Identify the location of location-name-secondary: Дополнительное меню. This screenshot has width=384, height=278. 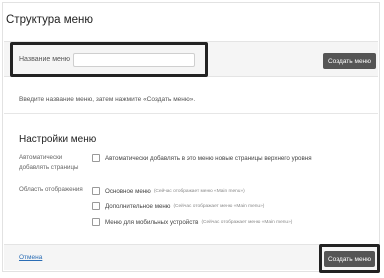
(138, 206).